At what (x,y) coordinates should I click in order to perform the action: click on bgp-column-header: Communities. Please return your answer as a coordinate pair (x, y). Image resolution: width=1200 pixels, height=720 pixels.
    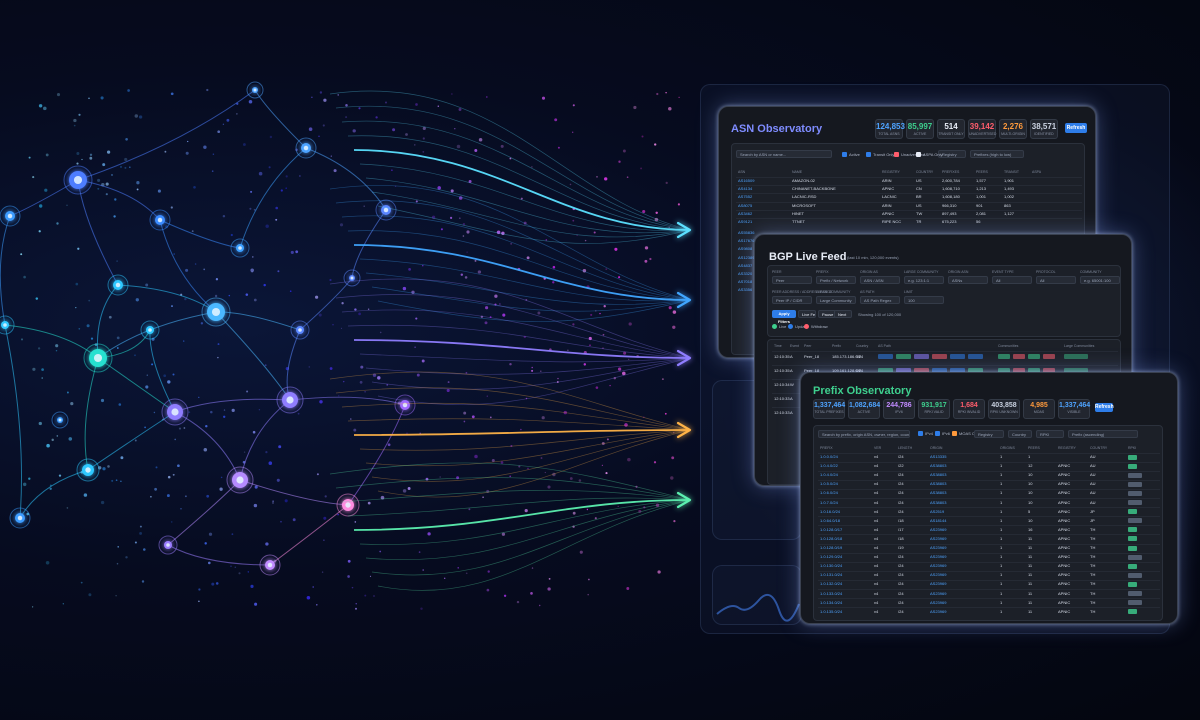
    Looking at the image, I should click on (1008, 346).